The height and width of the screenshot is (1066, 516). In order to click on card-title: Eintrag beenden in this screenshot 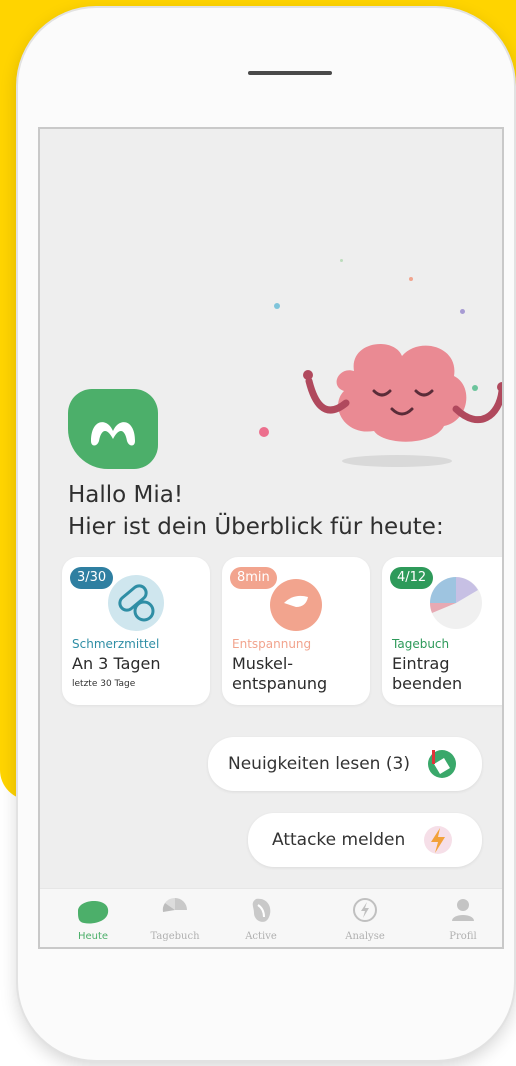, I will do `click(427, 674)`.